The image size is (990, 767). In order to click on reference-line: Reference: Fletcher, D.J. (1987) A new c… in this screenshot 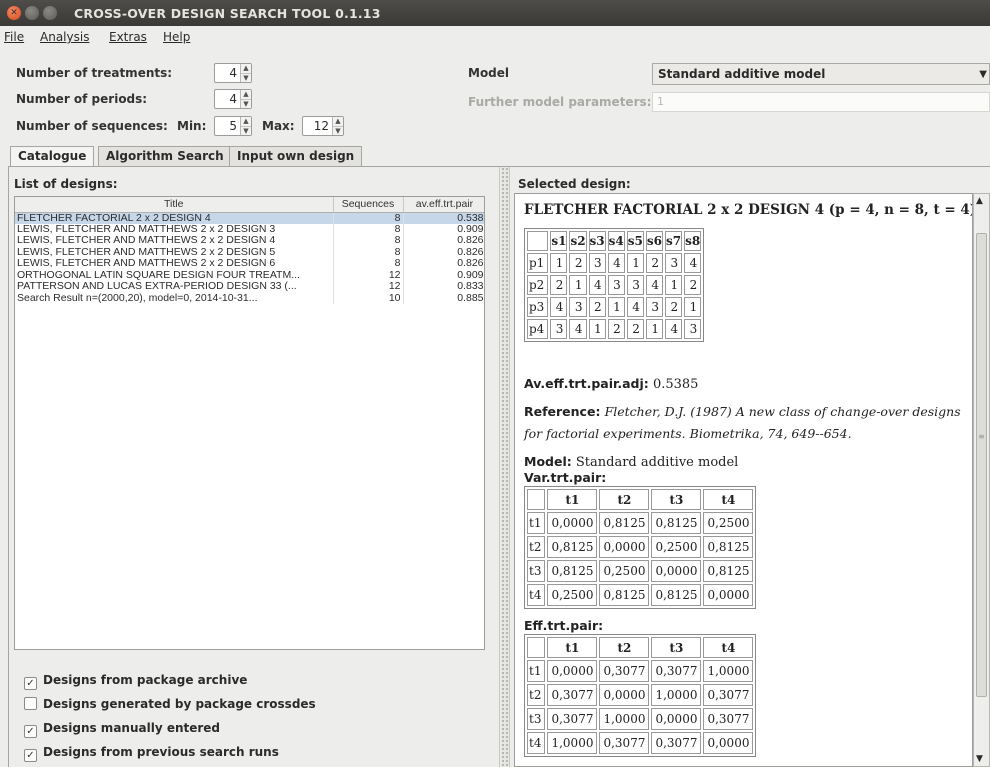, I will do `click(742, 412)`.